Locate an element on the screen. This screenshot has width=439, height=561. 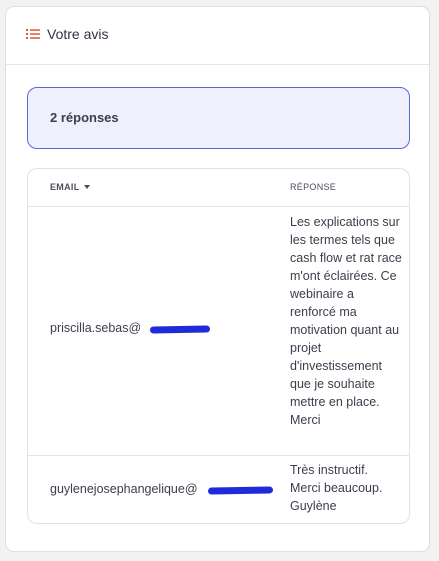
list-icon is located at coordinates (33, 34).